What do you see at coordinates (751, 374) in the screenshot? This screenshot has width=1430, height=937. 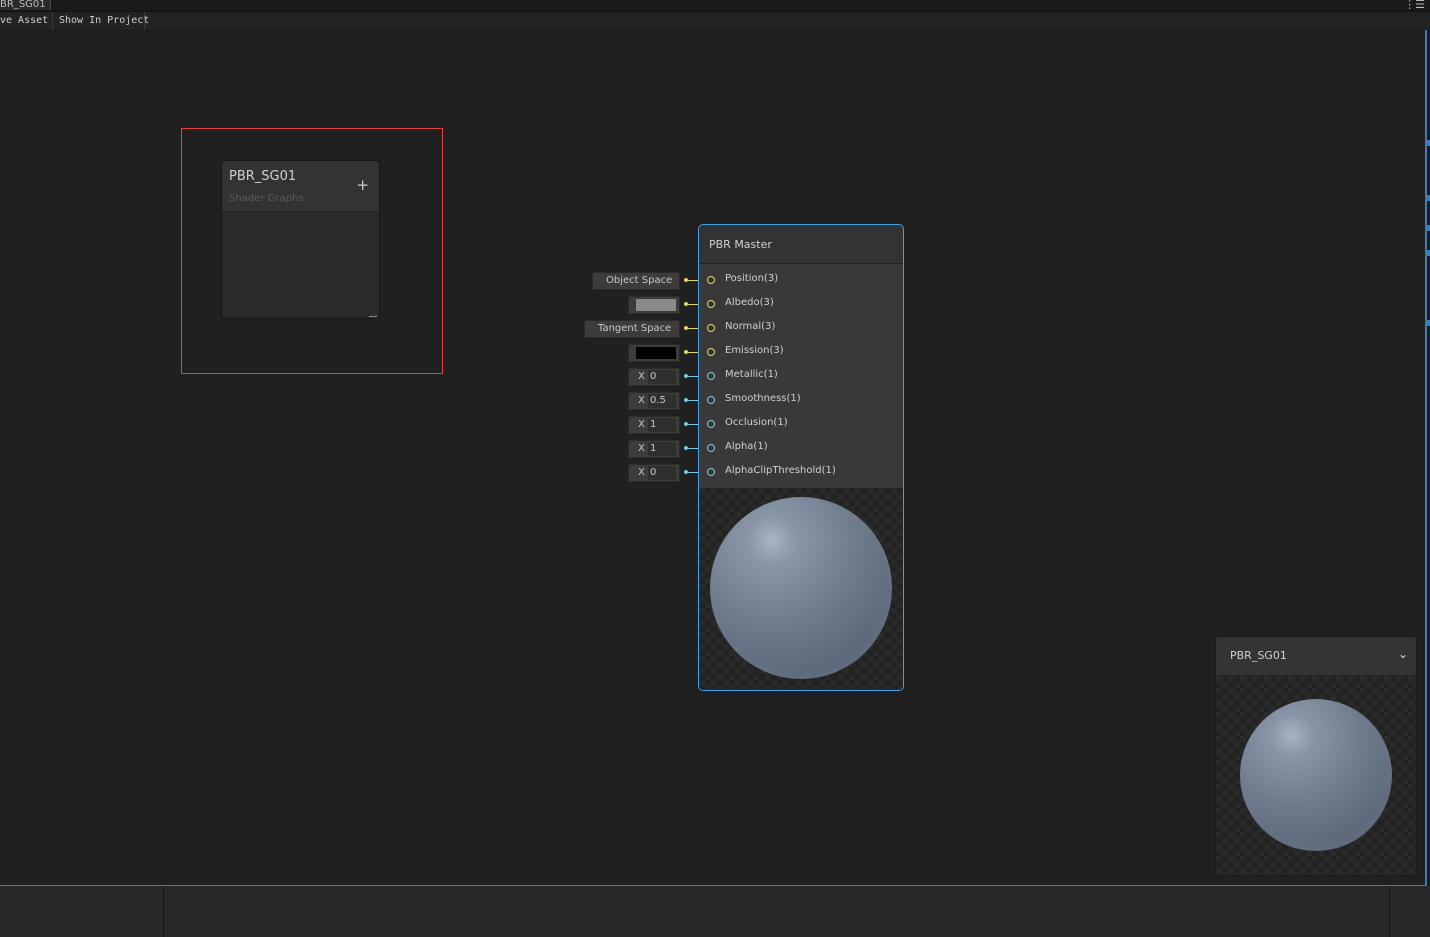 I see `port-label: Metallic(1)` at bounding box center [751, 374].